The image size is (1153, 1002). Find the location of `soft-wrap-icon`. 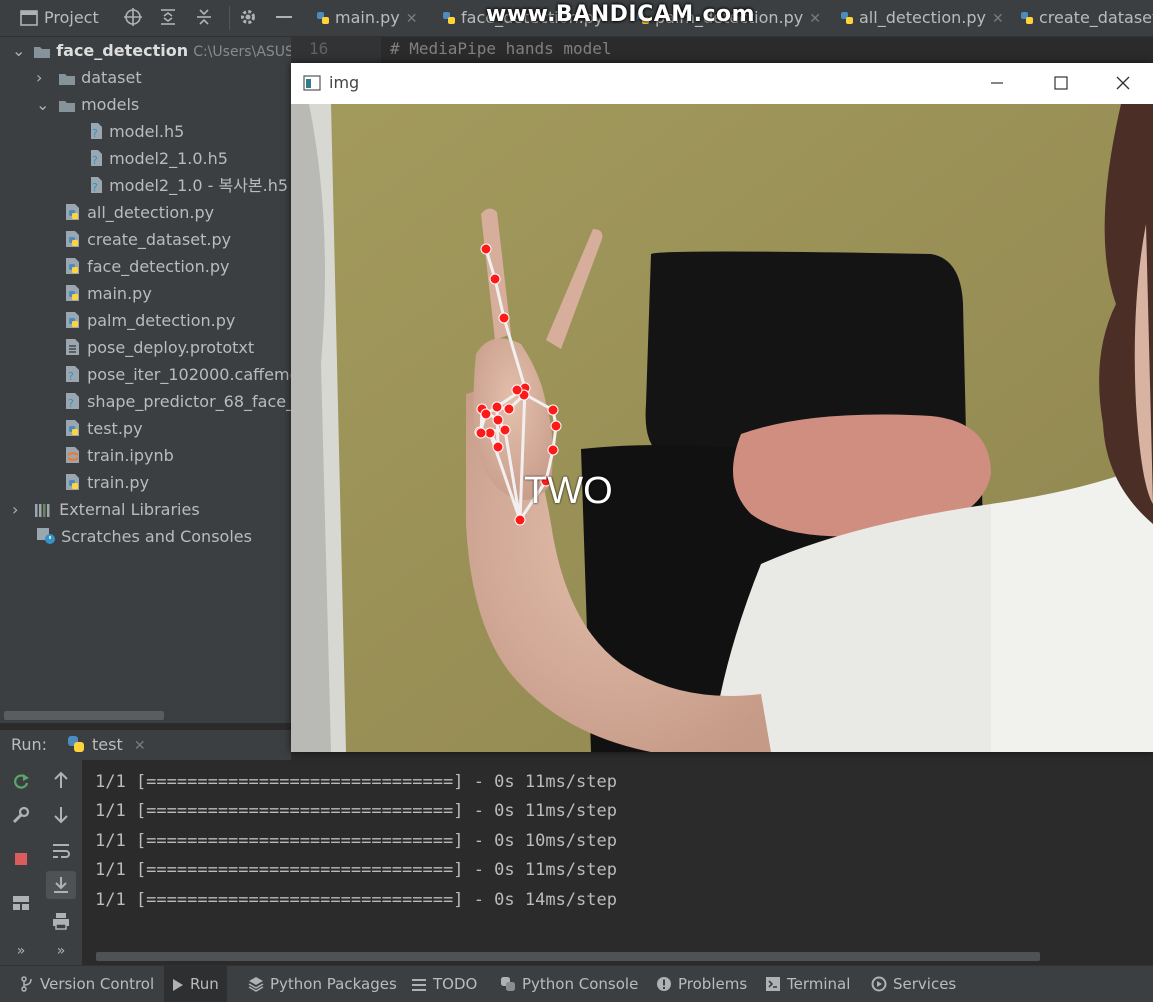

soft-wrap-icon is located at coordinates (61, 851).